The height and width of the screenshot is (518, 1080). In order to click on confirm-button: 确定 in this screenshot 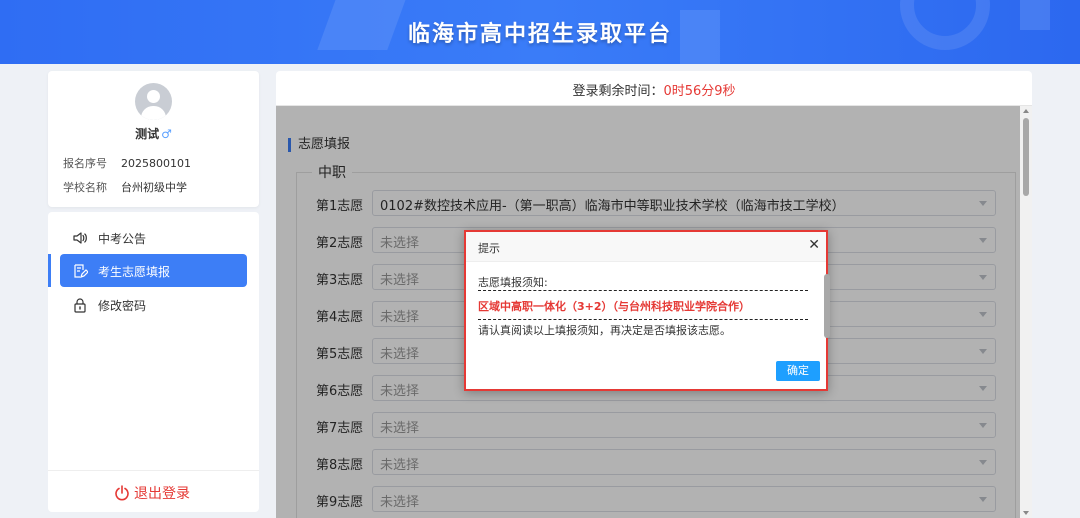, I will do `click(798, 371)`.